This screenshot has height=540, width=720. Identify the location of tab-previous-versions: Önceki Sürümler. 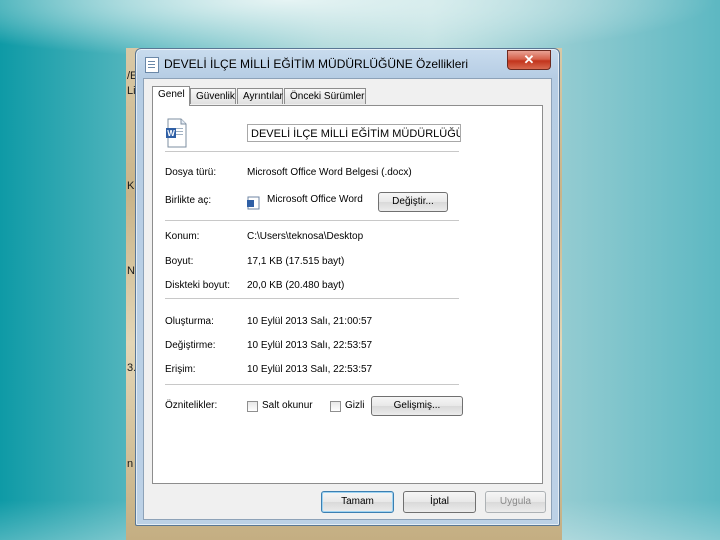
(325, 96).